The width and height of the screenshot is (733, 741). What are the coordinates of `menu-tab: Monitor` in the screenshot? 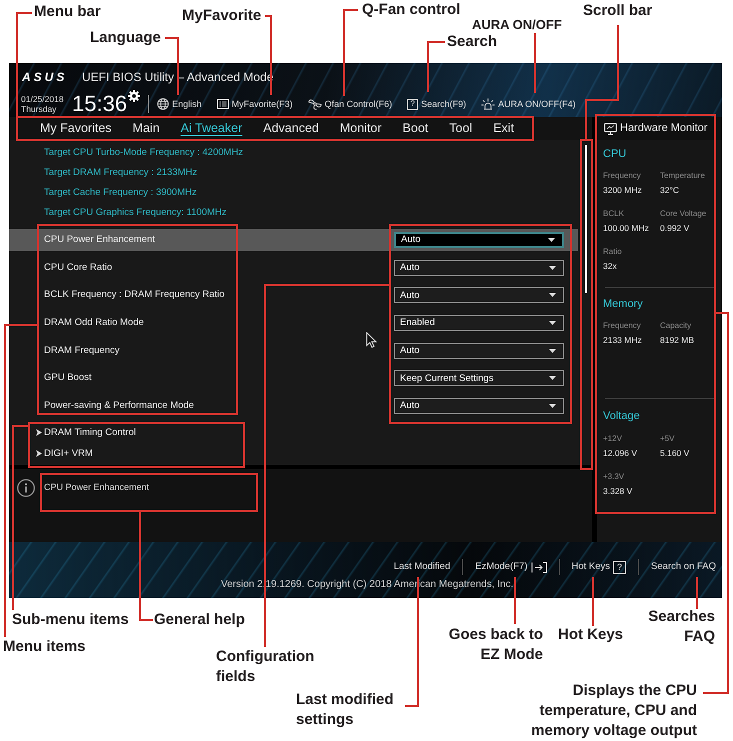 It's located at (361, 128).